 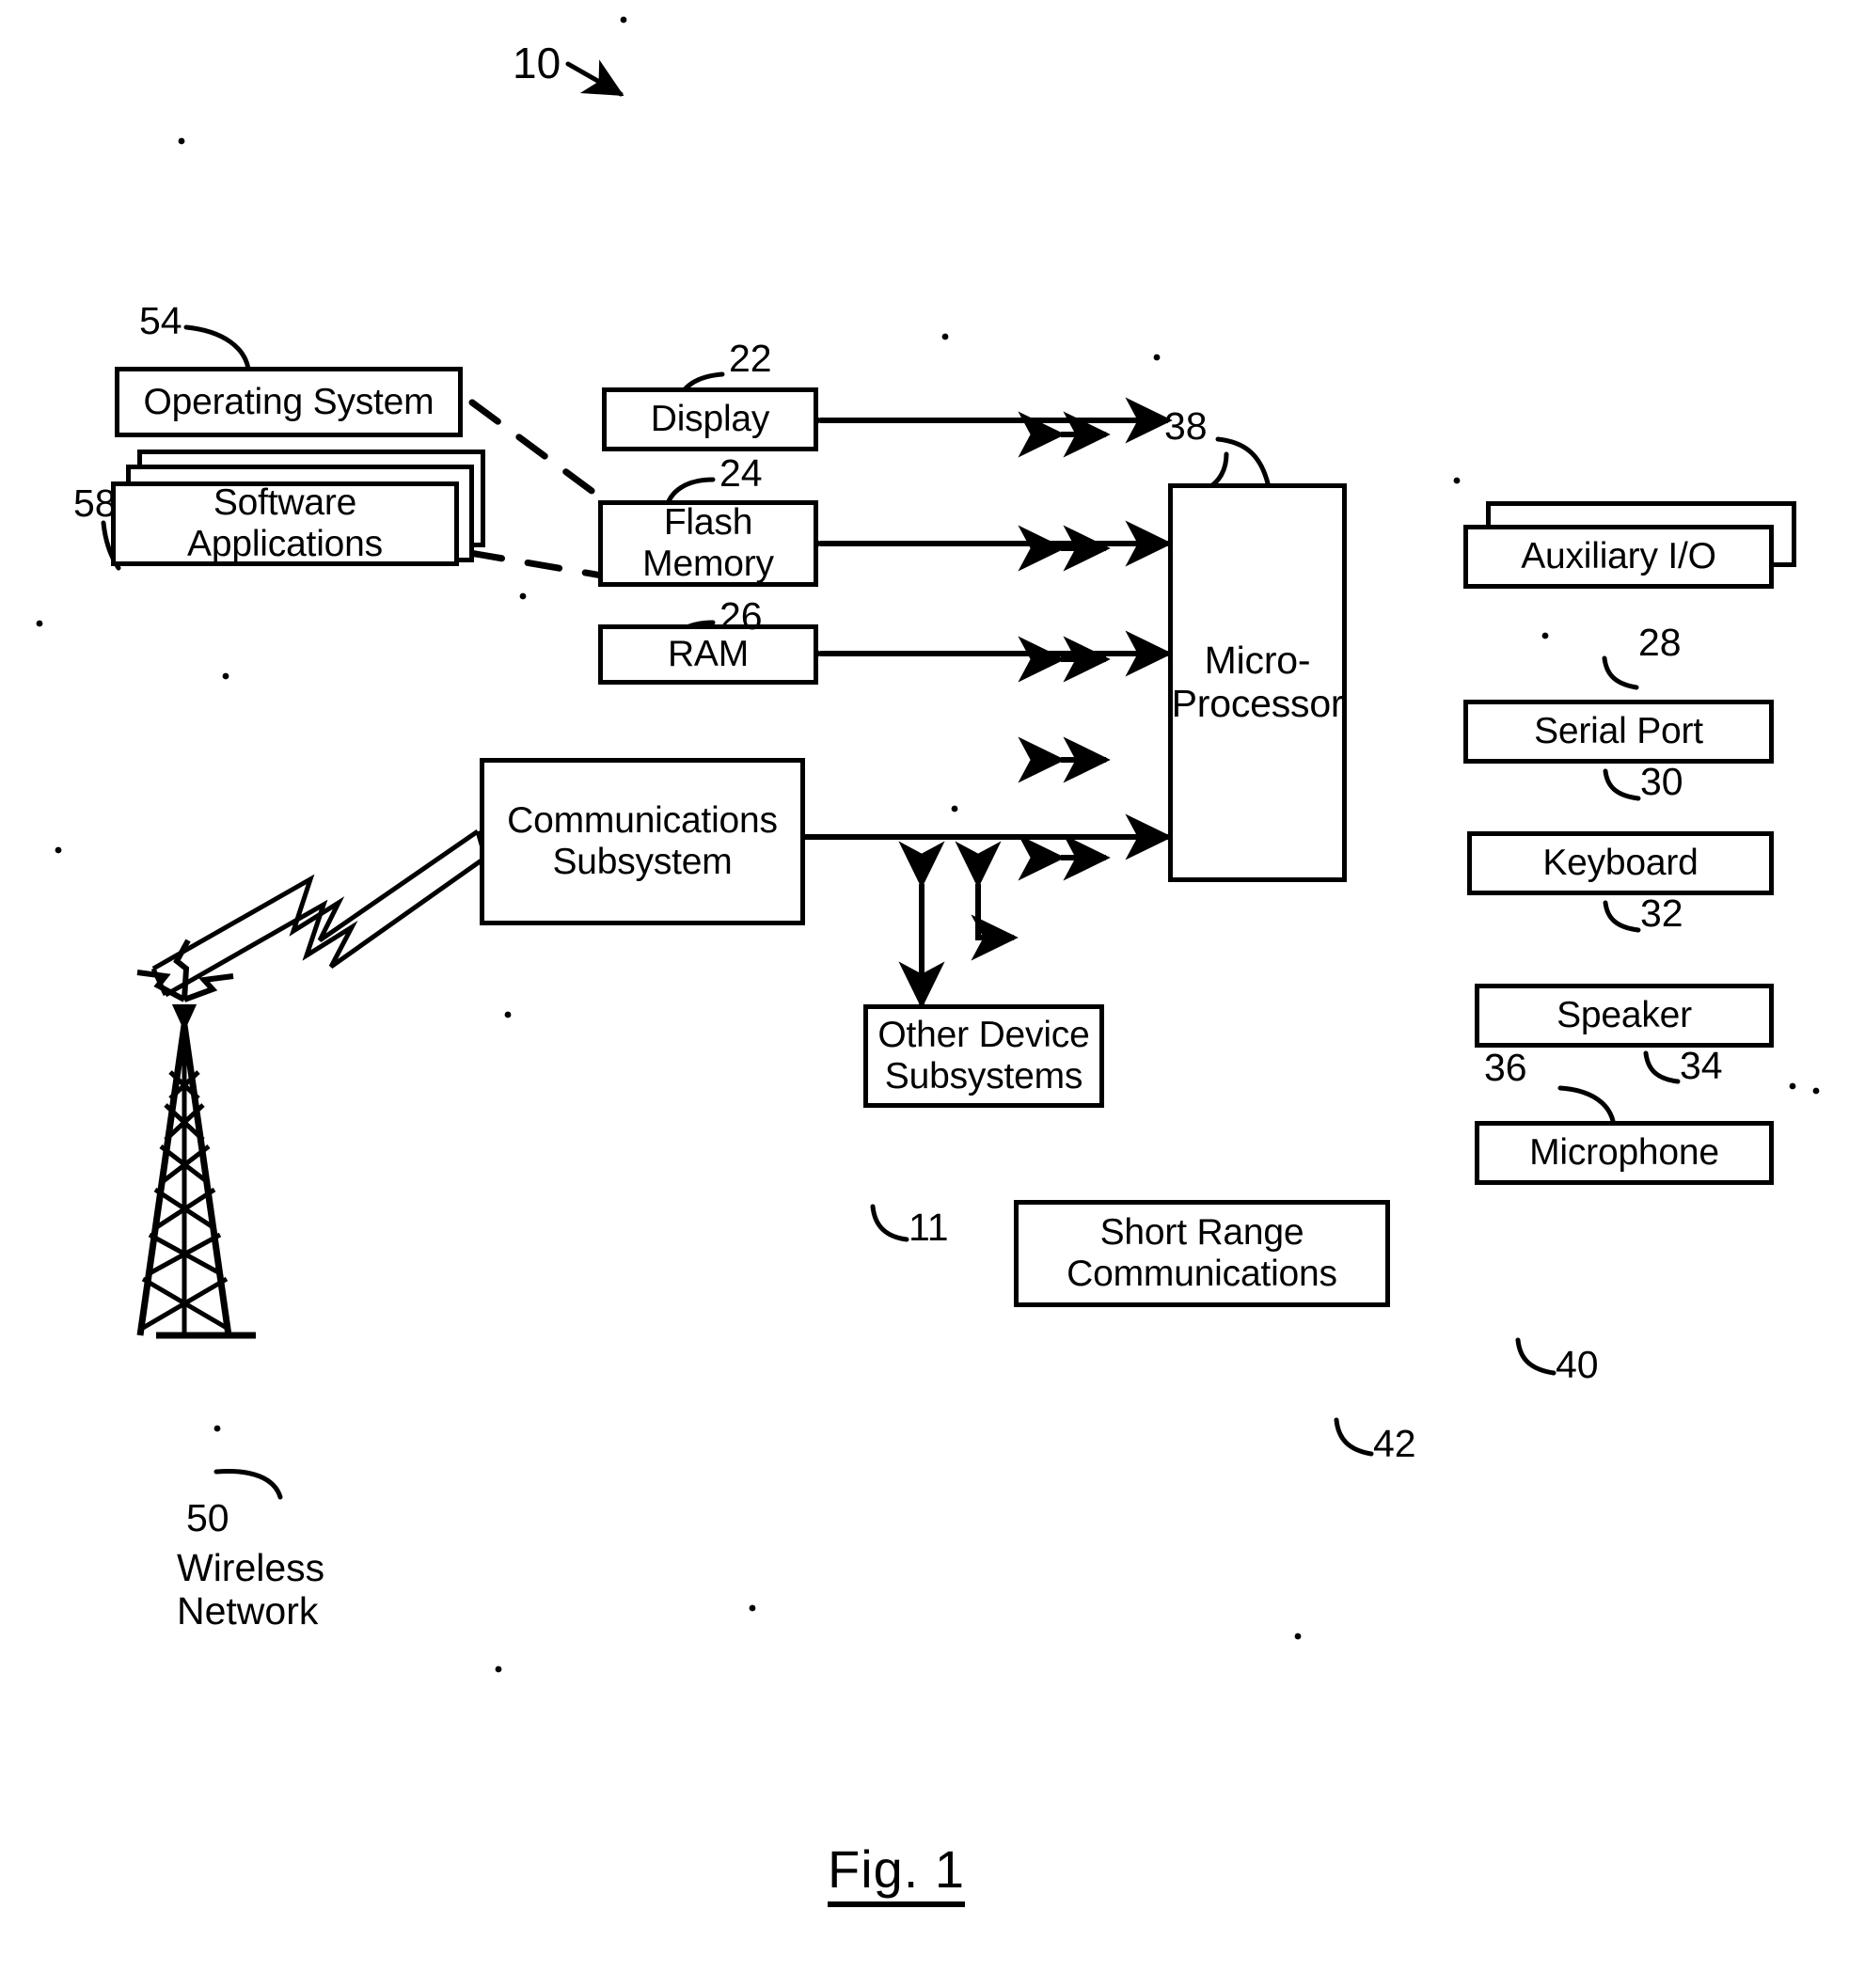 I want to click on ref-numeral-wireless-network: 50, so click(x=207, y=1517).